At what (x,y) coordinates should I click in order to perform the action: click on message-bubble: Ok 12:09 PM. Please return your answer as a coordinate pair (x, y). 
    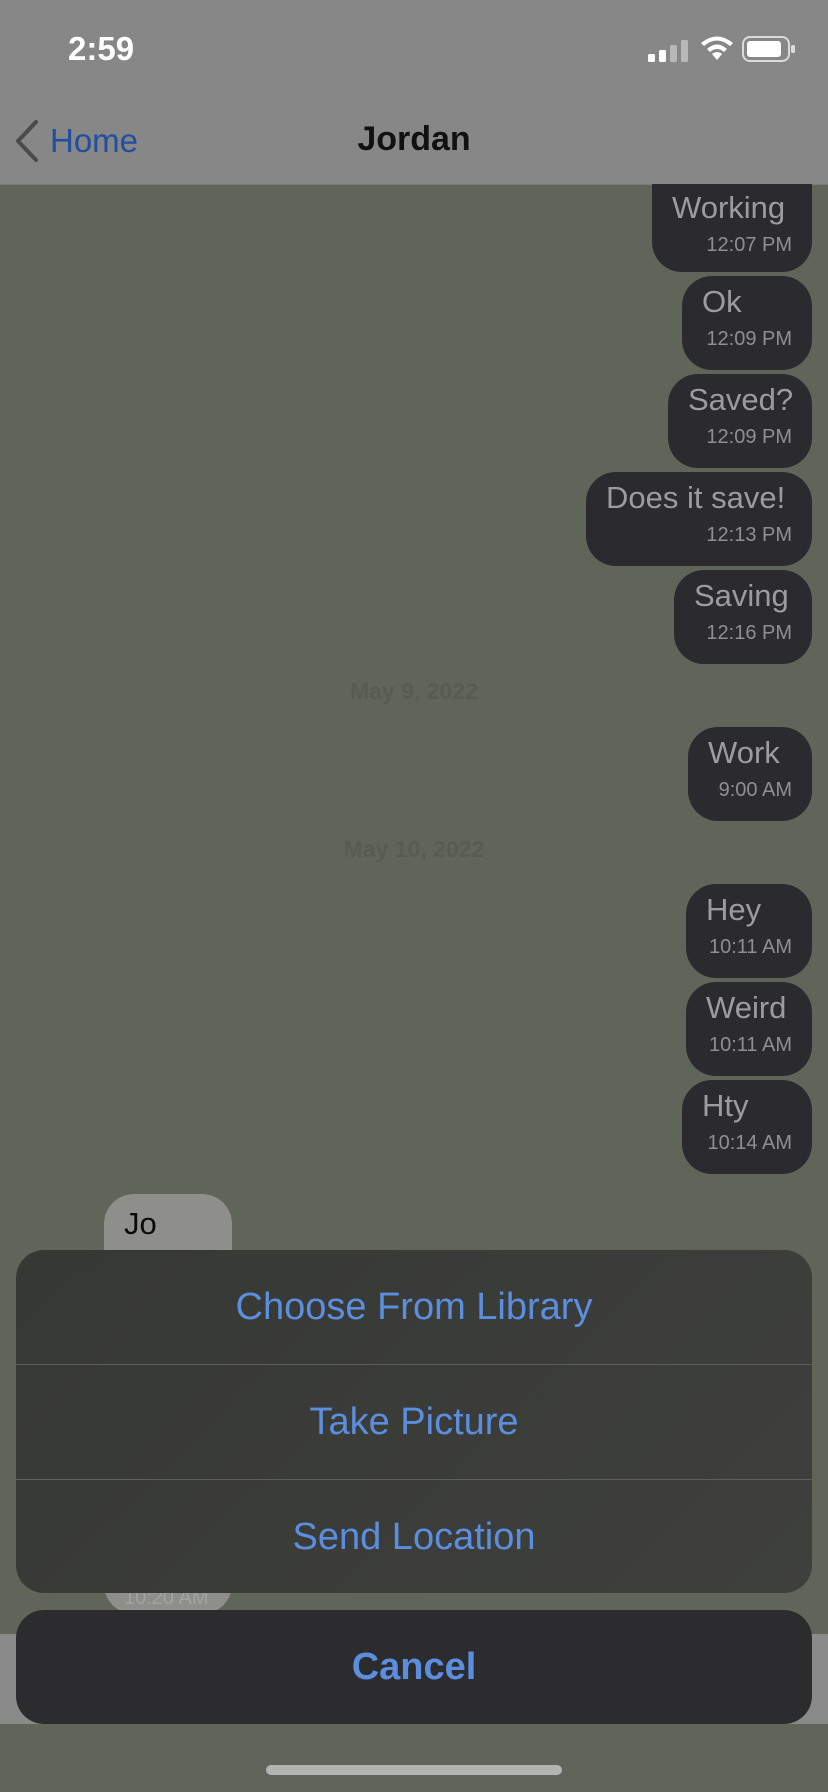
    Looking at the image, I should click on (747, 323).